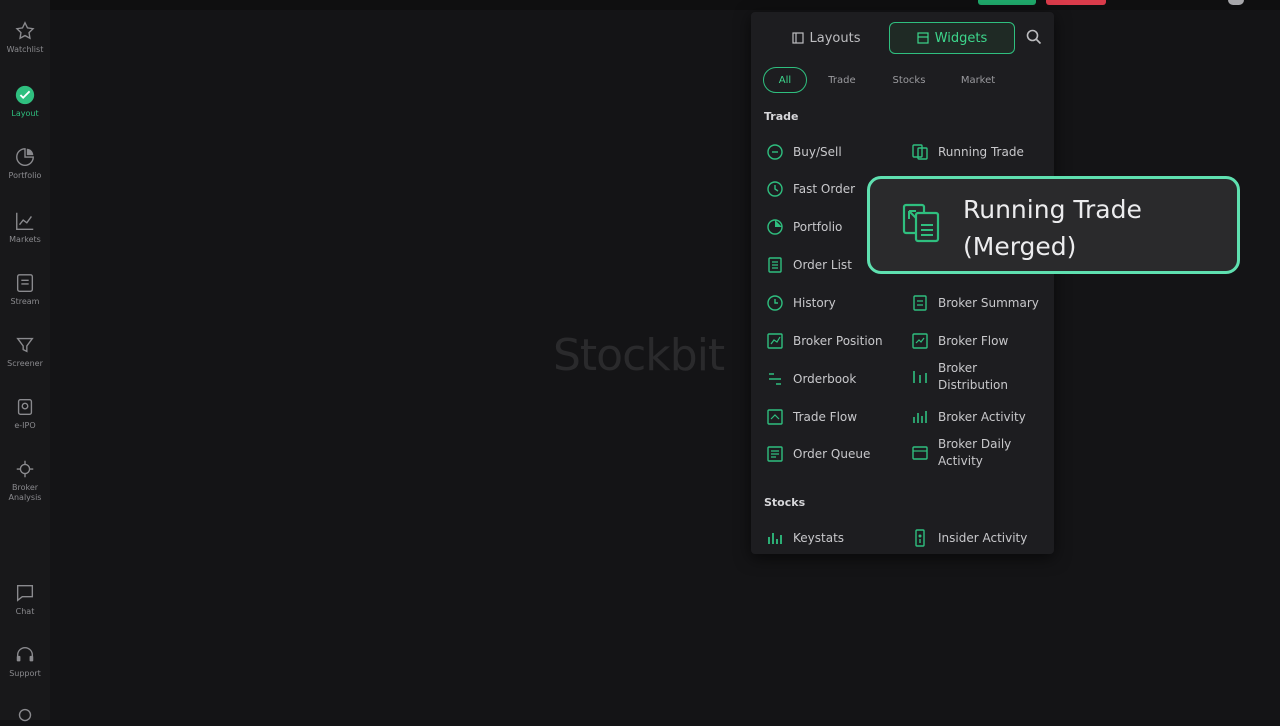 The image size is (1280, 726). I want to click on sidebar-item-layout: Layout, so click(25, 101).